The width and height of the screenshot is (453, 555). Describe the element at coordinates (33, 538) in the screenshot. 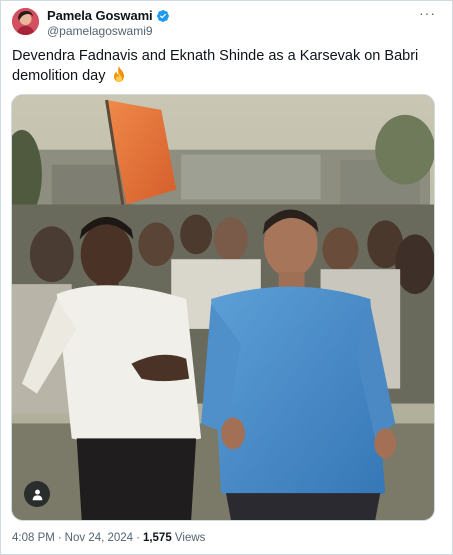

I see `tweet-time: 4:08 PM` at that location.